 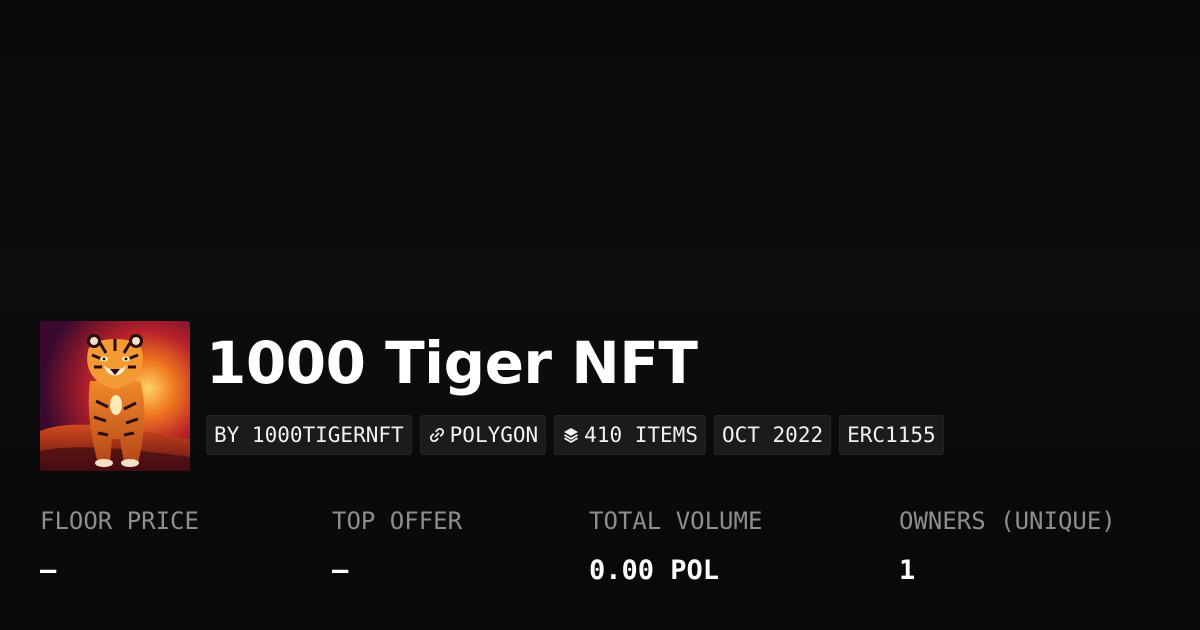 I want to click on standard-badge: ERC1155, so click(x=891, y=435).